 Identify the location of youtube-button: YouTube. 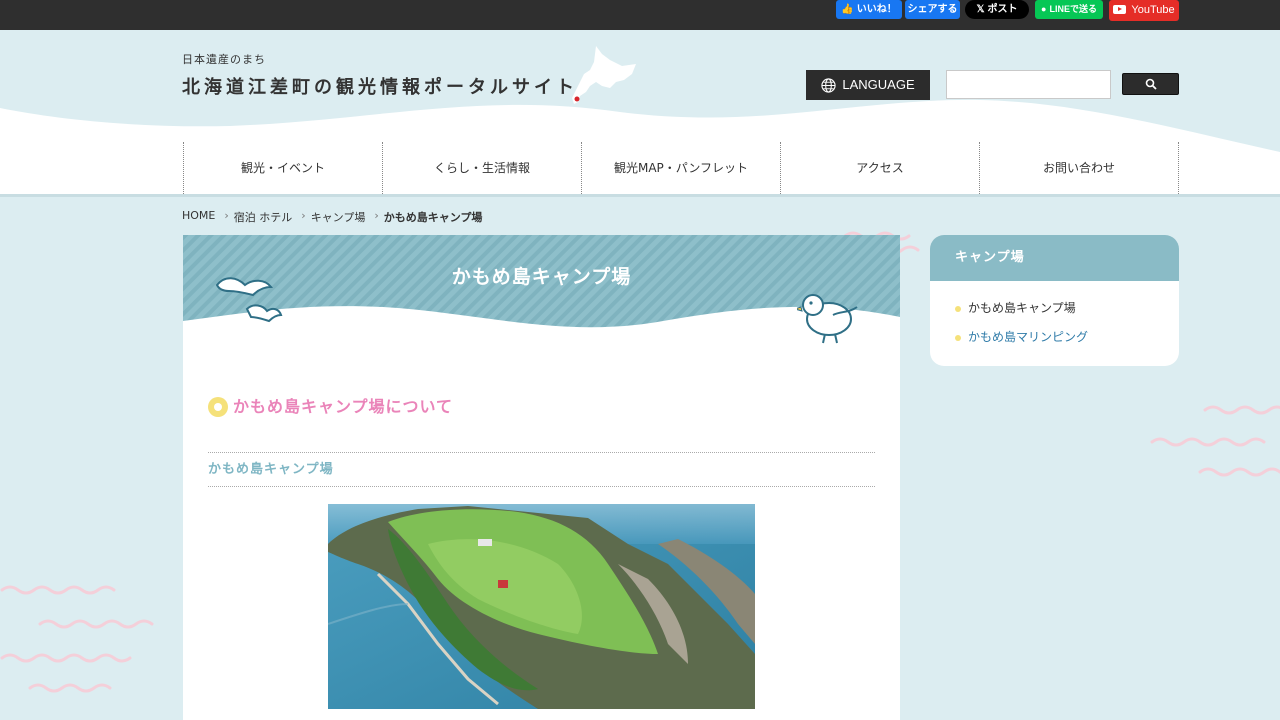
(1144, 10).